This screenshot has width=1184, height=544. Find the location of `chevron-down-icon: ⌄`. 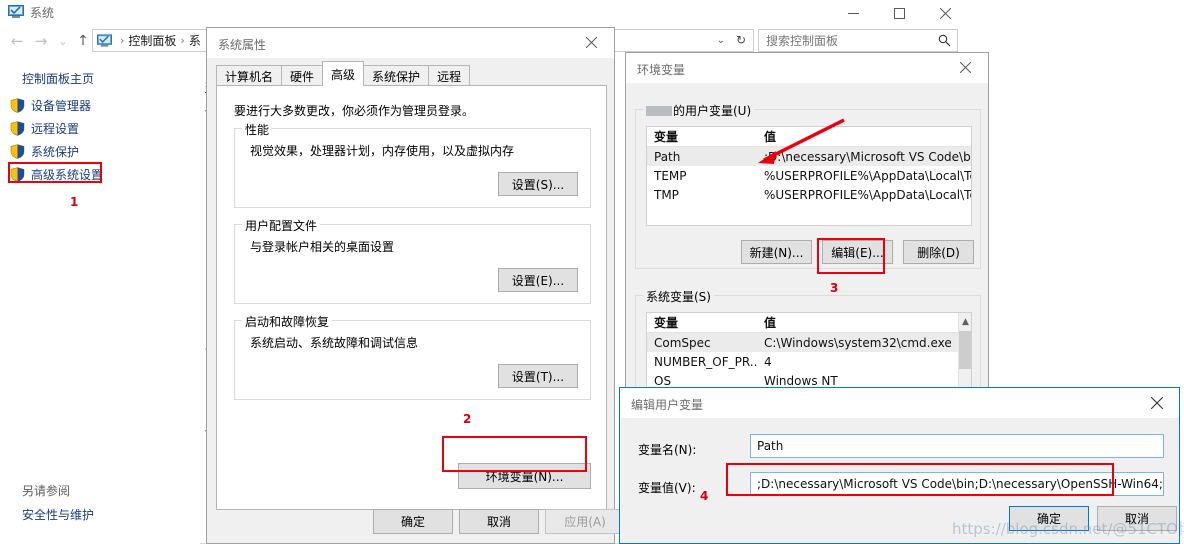

chevron-down-icon: ⌄ is located at coordinates (721, 40).